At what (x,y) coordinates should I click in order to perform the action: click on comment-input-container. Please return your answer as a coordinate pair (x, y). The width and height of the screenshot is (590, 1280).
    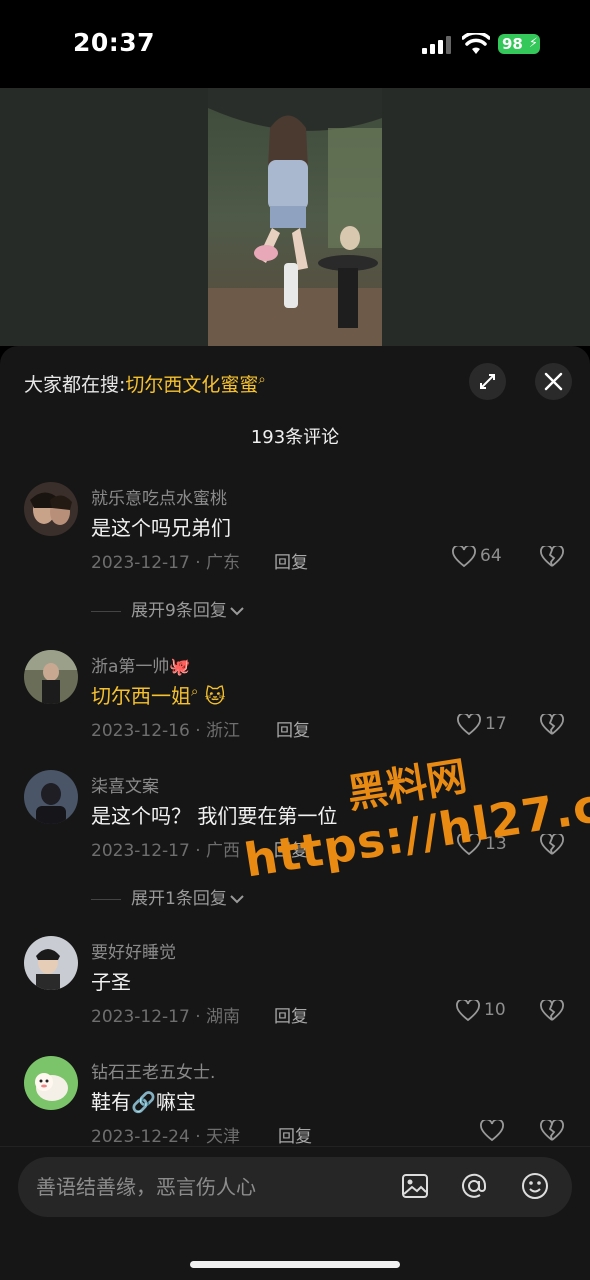
    Looking at the image, I should click on (295, 1187).